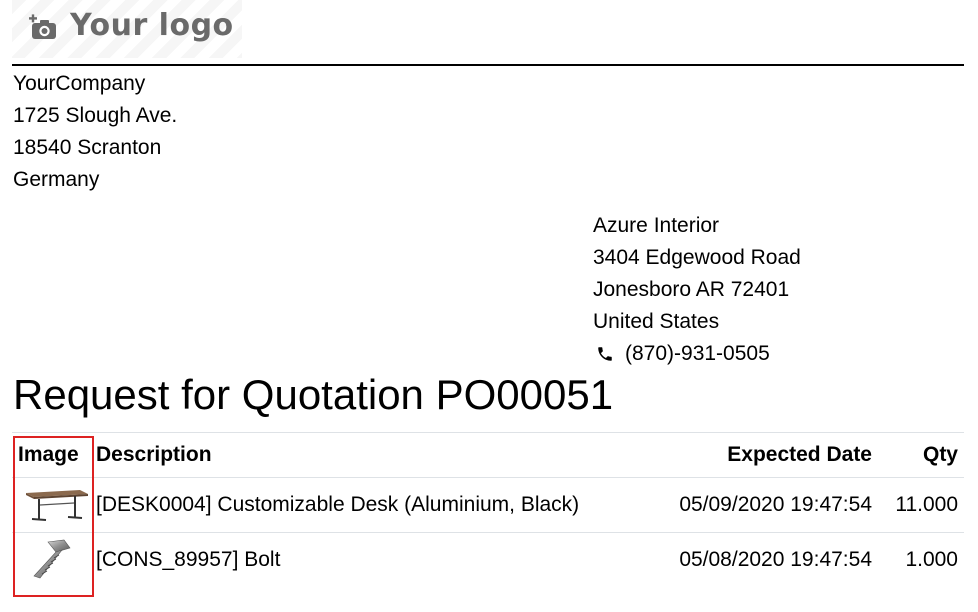 This screenshot has height=612, width=978. I want to click on vendor-phone-row: (870)-931-0505, so click(697, 354).